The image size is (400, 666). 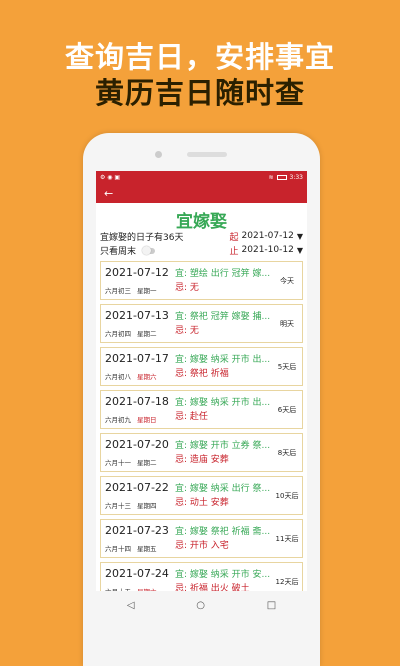 I want to click on end-date: 2021-10-12, so click(x=267, y=250).